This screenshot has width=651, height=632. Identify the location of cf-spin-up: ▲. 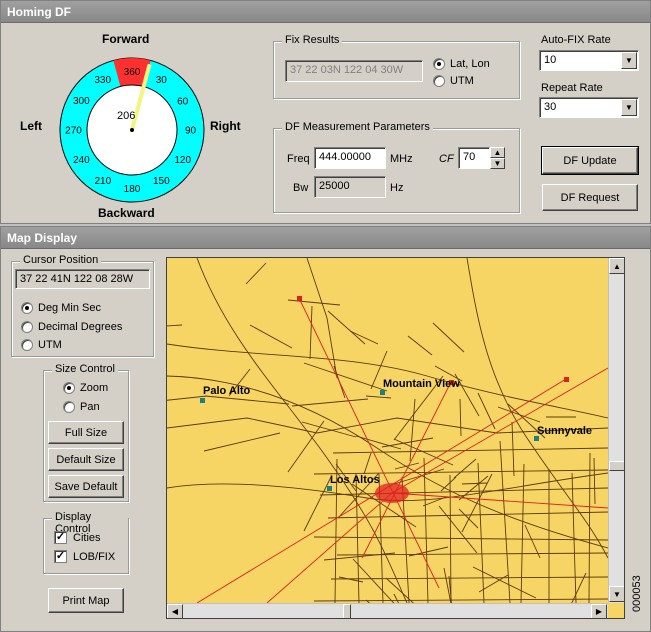
(497, 152).